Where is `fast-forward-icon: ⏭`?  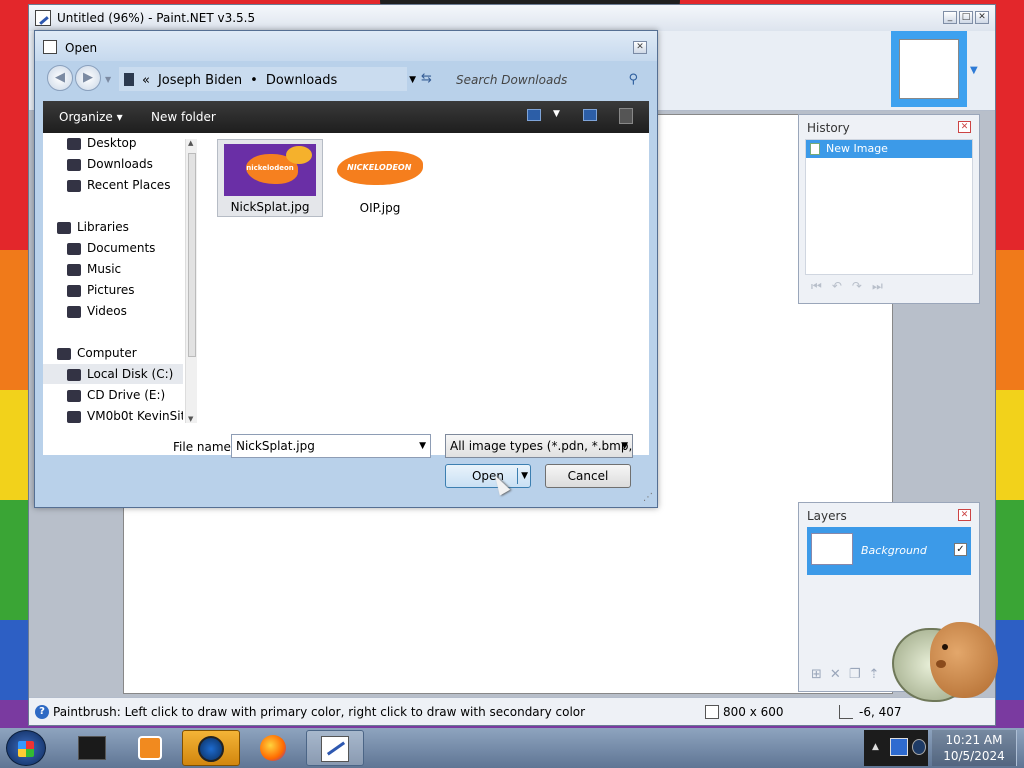
fast-forward-icon: ⏭ is located at coordinates (877, 286).